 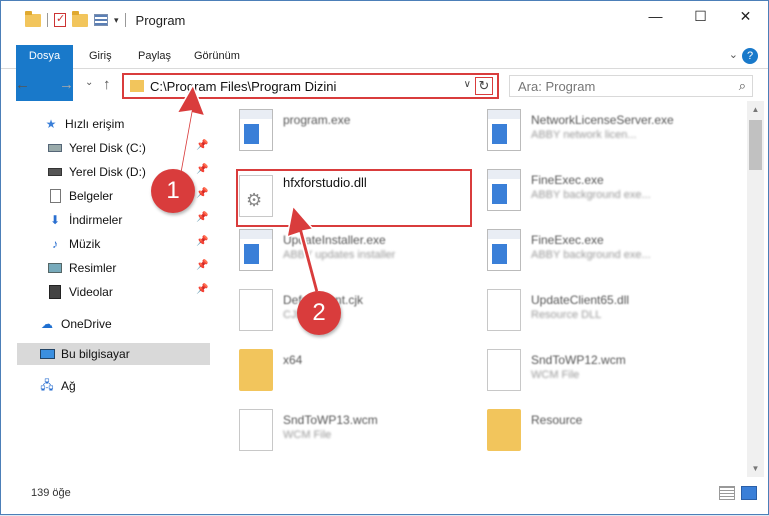 What do you see at coordinates (334, 240) in the screenshot?
I see `file-name: UpdateInstaller.exe` at bounding box center [334, 240].